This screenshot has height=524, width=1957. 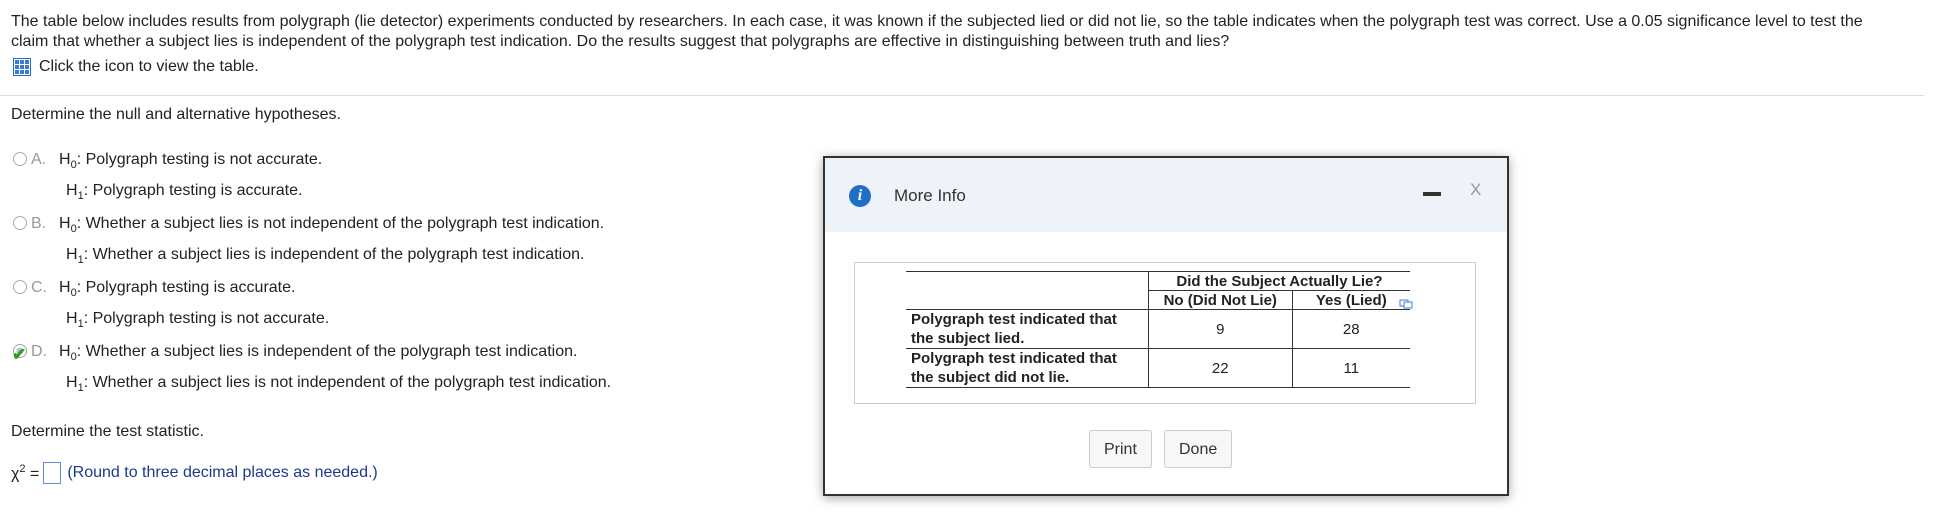 I want to click on minimize-icon, so click(x=1432, y=194).